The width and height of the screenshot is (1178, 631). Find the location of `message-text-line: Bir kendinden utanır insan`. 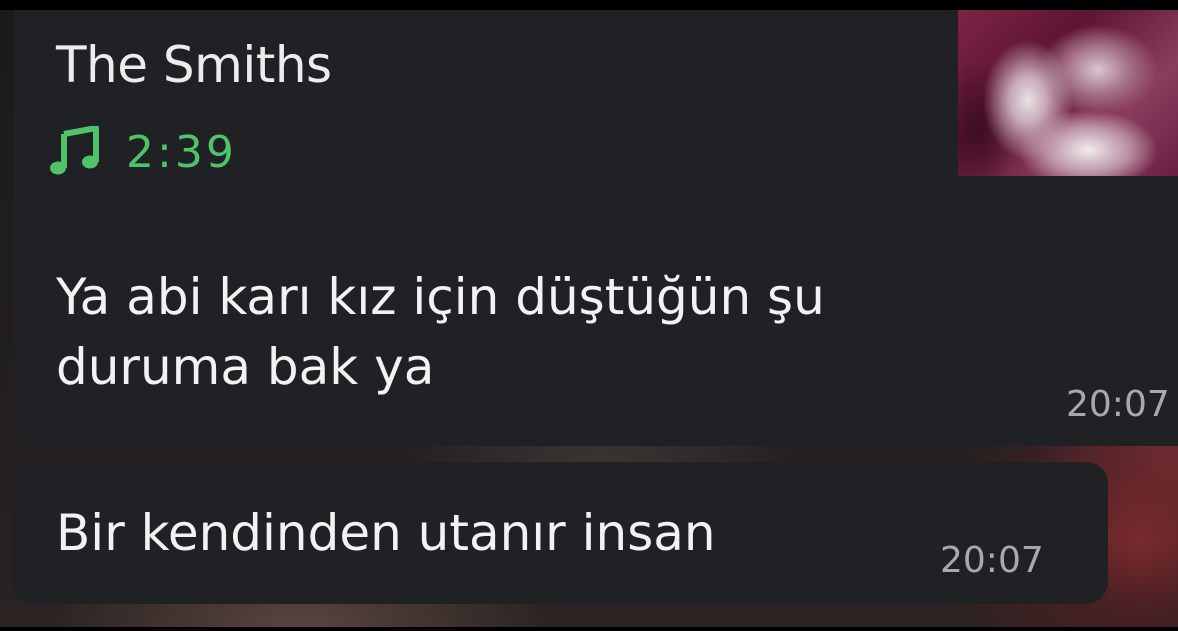

message-text-line: Bir kendinden utanır insan is located at coordinates (386, 533).